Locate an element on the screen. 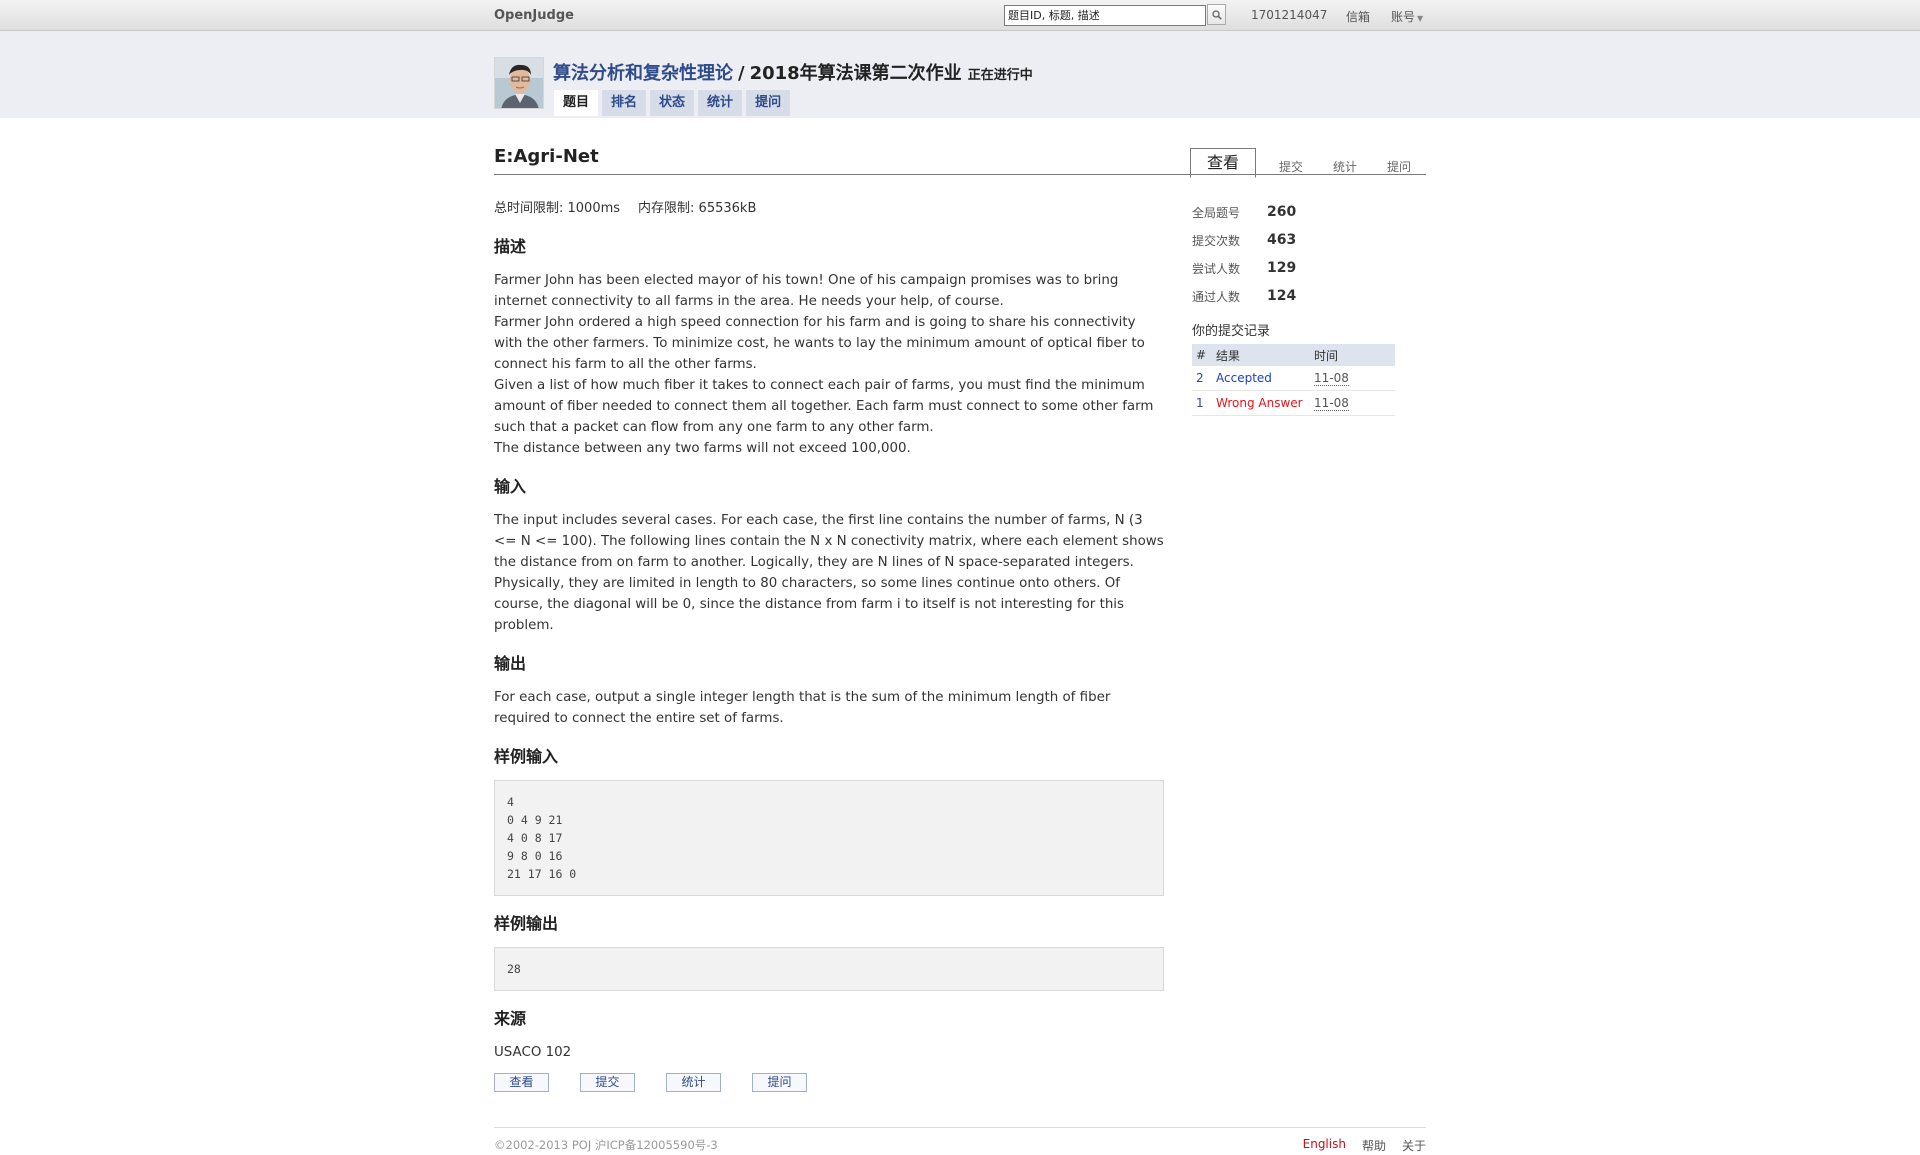 Image resolution: width=1920 pixels, height=1155 pixels. source-heading: 来源 is located at coordinates (510, 1018).